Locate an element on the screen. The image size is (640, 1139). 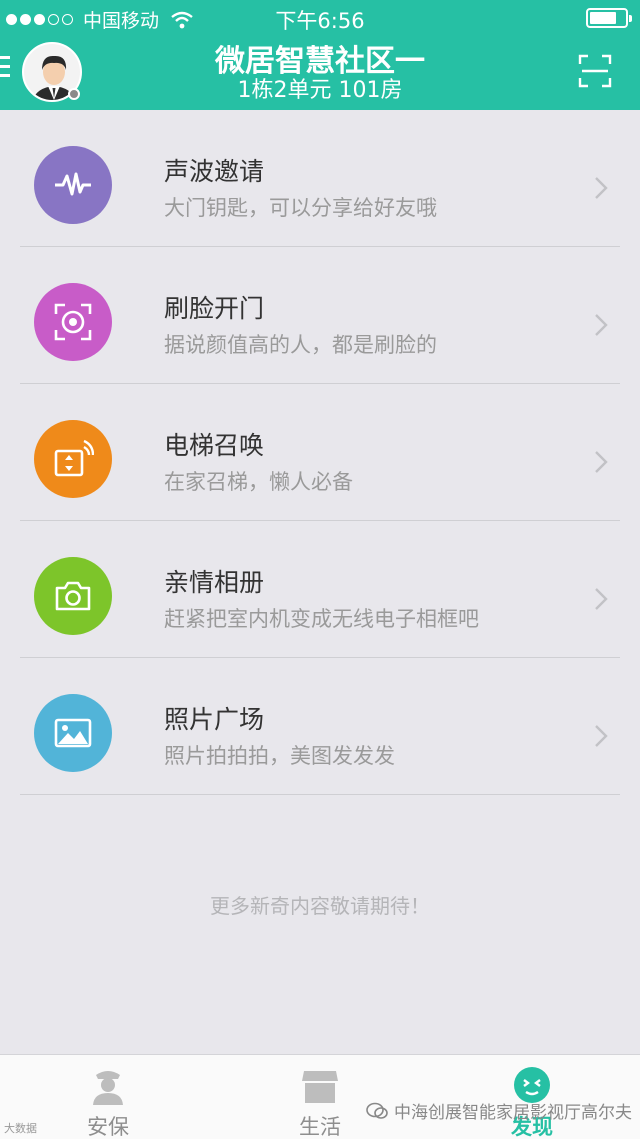
elevator-icon is located at coordinates (73, 459).